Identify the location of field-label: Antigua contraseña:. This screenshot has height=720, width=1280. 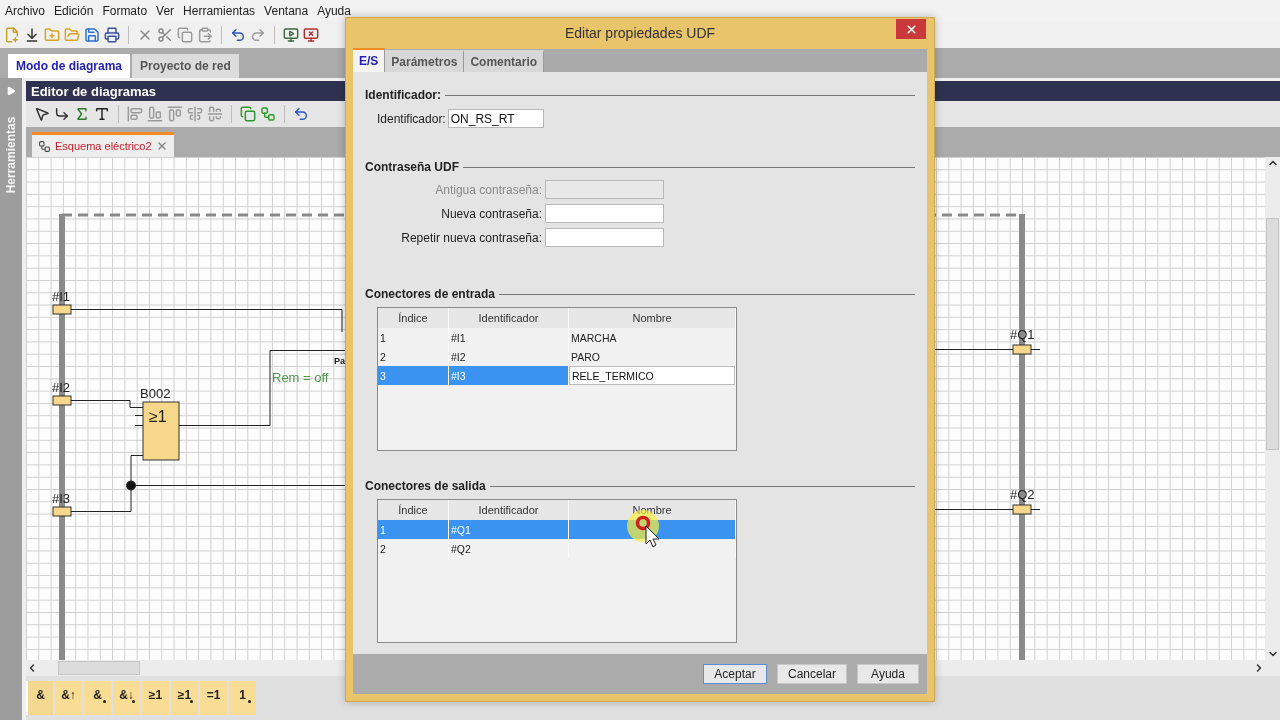
(488, 189).